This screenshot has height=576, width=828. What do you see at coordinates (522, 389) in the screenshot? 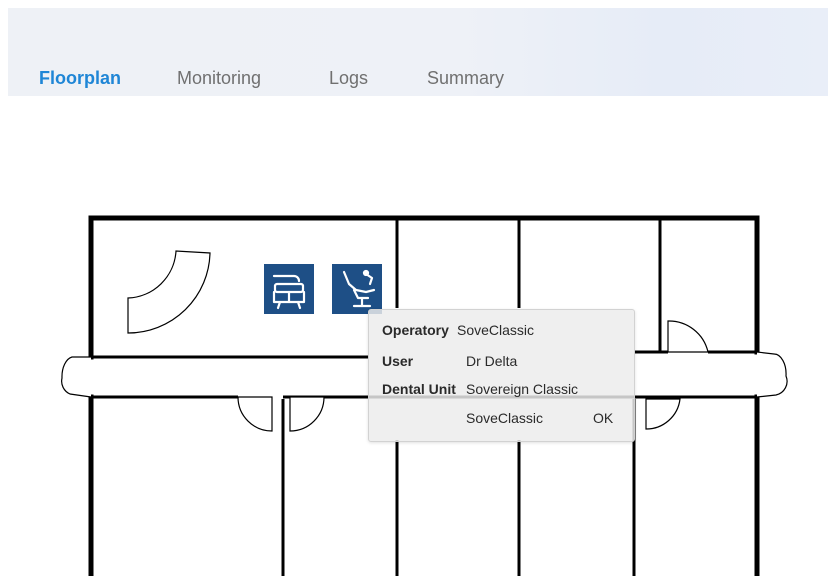
I see `dental-unit-value: Sovereign Classic` at bounding box center [522, 389].